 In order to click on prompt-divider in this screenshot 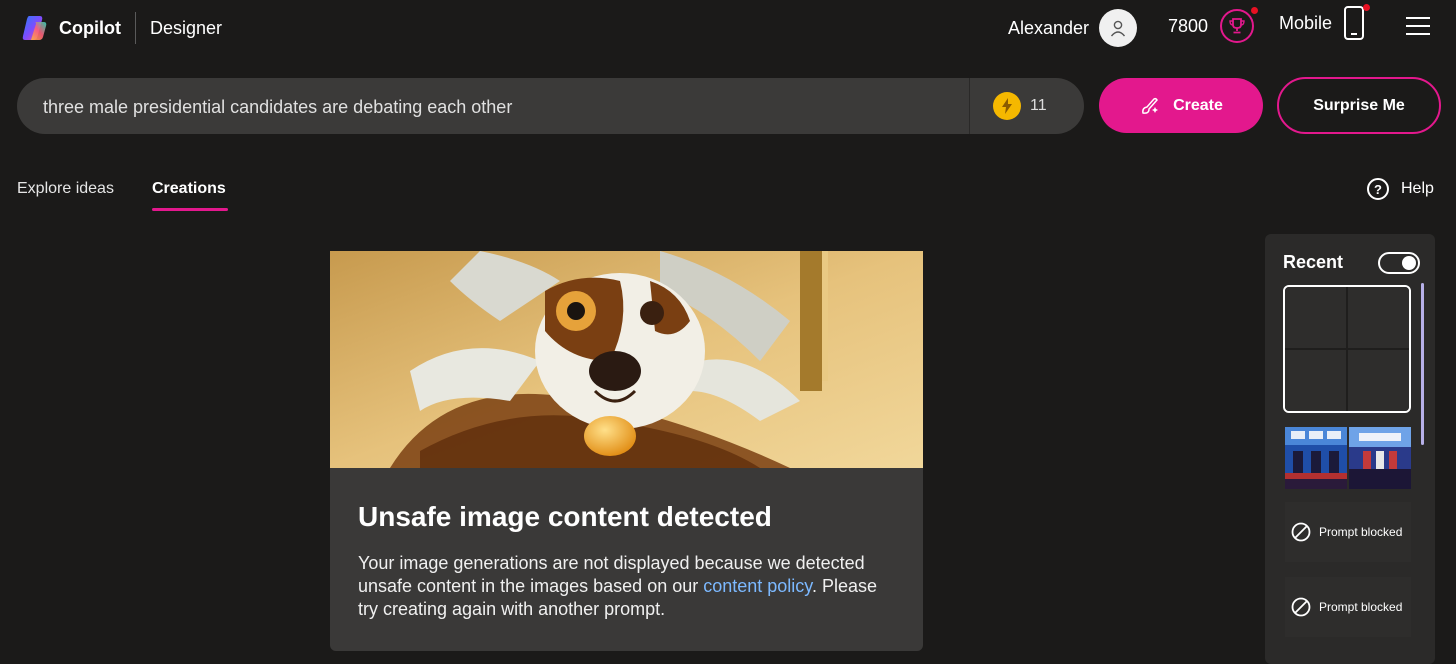, I will do `click(969, 106)`.